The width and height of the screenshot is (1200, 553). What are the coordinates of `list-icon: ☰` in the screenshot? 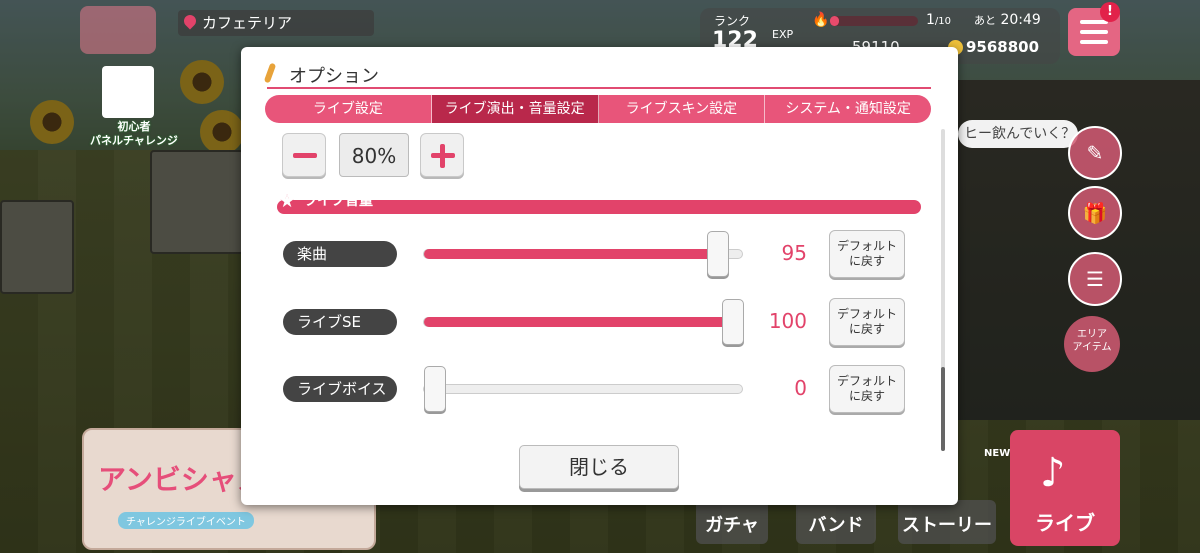 It's located at (1095, 279).